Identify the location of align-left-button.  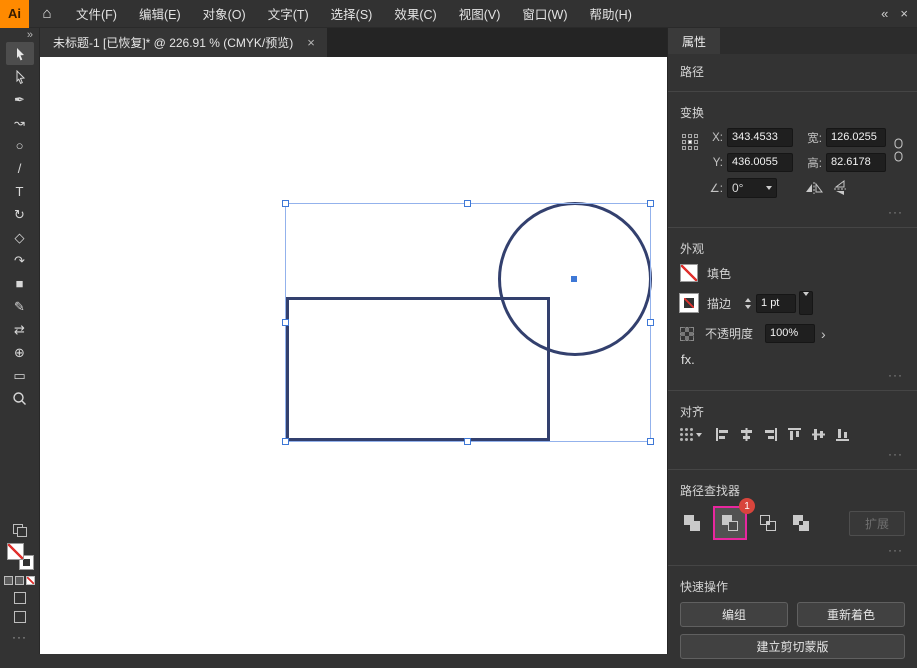
(722, 434).